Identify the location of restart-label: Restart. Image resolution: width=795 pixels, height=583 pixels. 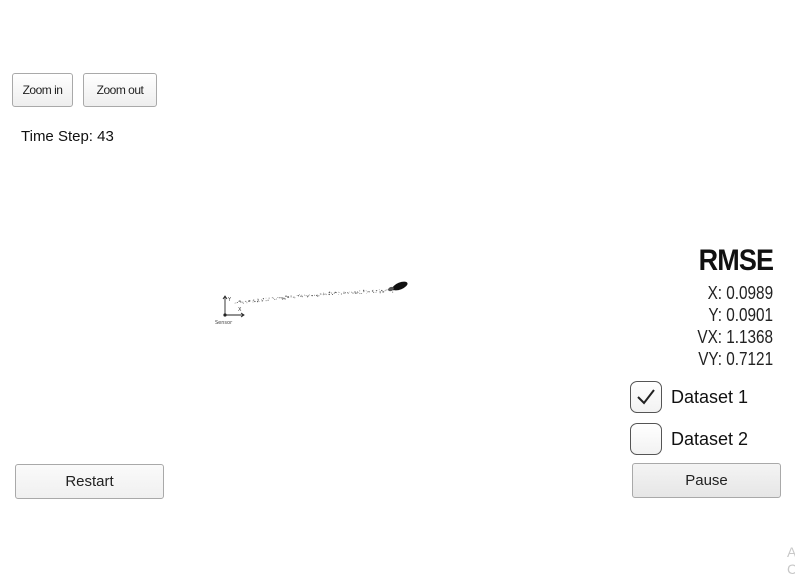
(89, 481).